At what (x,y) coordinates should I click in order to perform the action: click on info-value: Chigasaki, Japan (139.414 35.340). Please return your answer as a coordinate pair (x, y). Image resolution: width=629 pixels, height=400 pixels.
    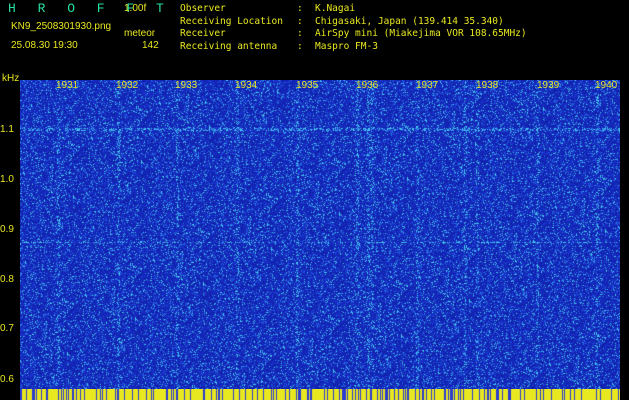
    Looking at the image, I should click on (409, 21).